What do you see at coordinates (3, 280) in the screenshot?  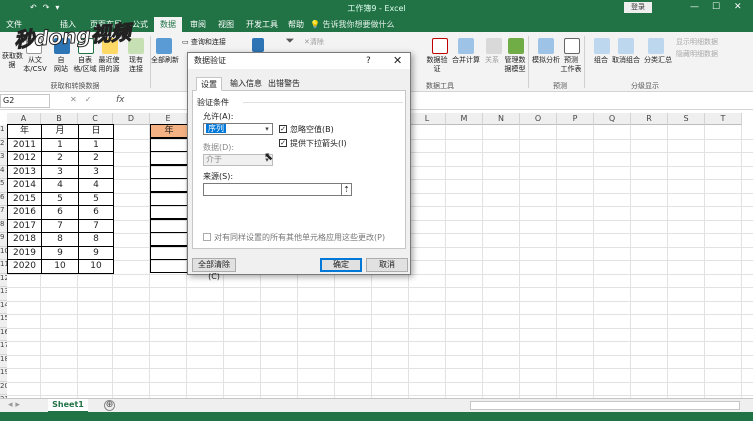 I see `row-header: 12` at bounding box center [3, 280].